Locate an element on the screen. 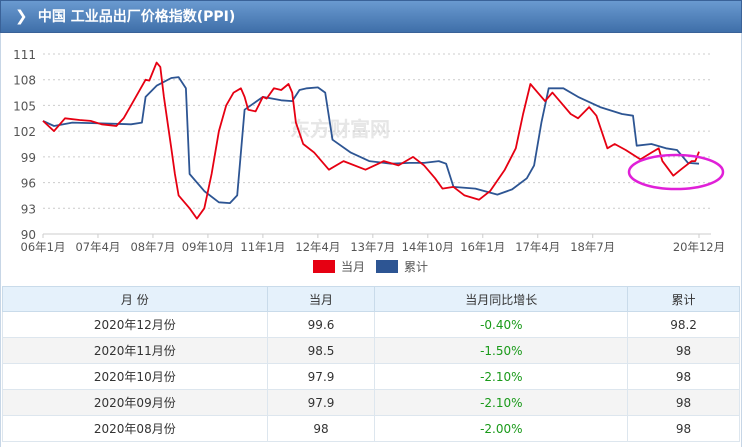  header-month: 月 份 is located at coordinates (135, 299).